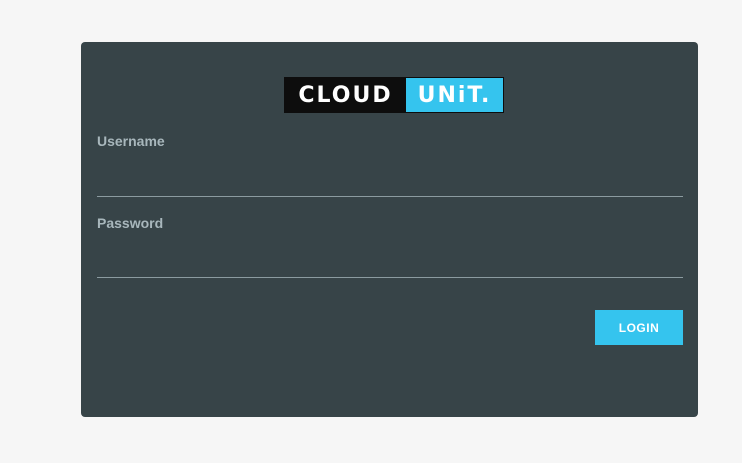 The width and height of the screenshot is (742, 463). Describe the element at coordinates (390, 263) in the screenshot. I see `password-input` at that location.